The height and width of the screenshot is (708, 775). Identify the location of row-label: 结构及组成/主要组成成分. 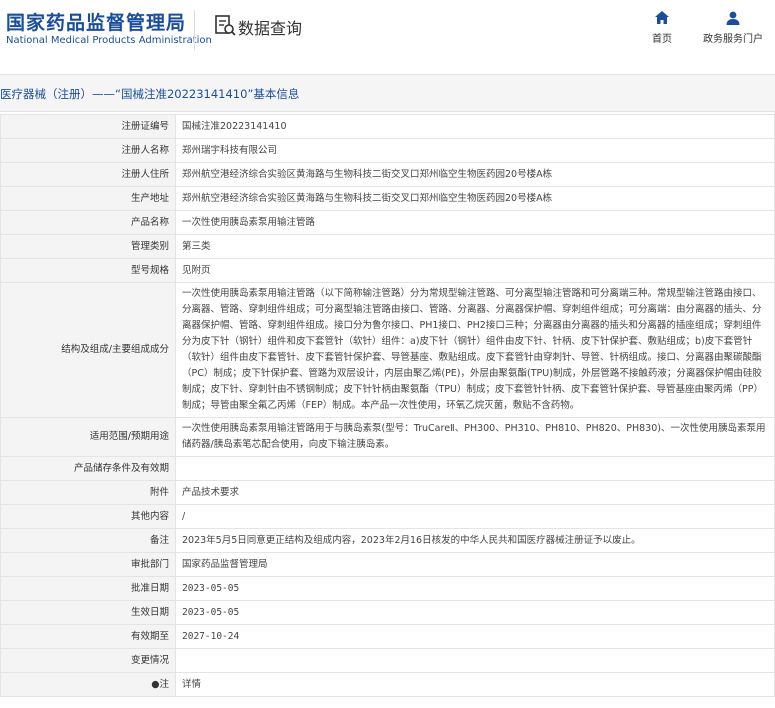
(88, 350).